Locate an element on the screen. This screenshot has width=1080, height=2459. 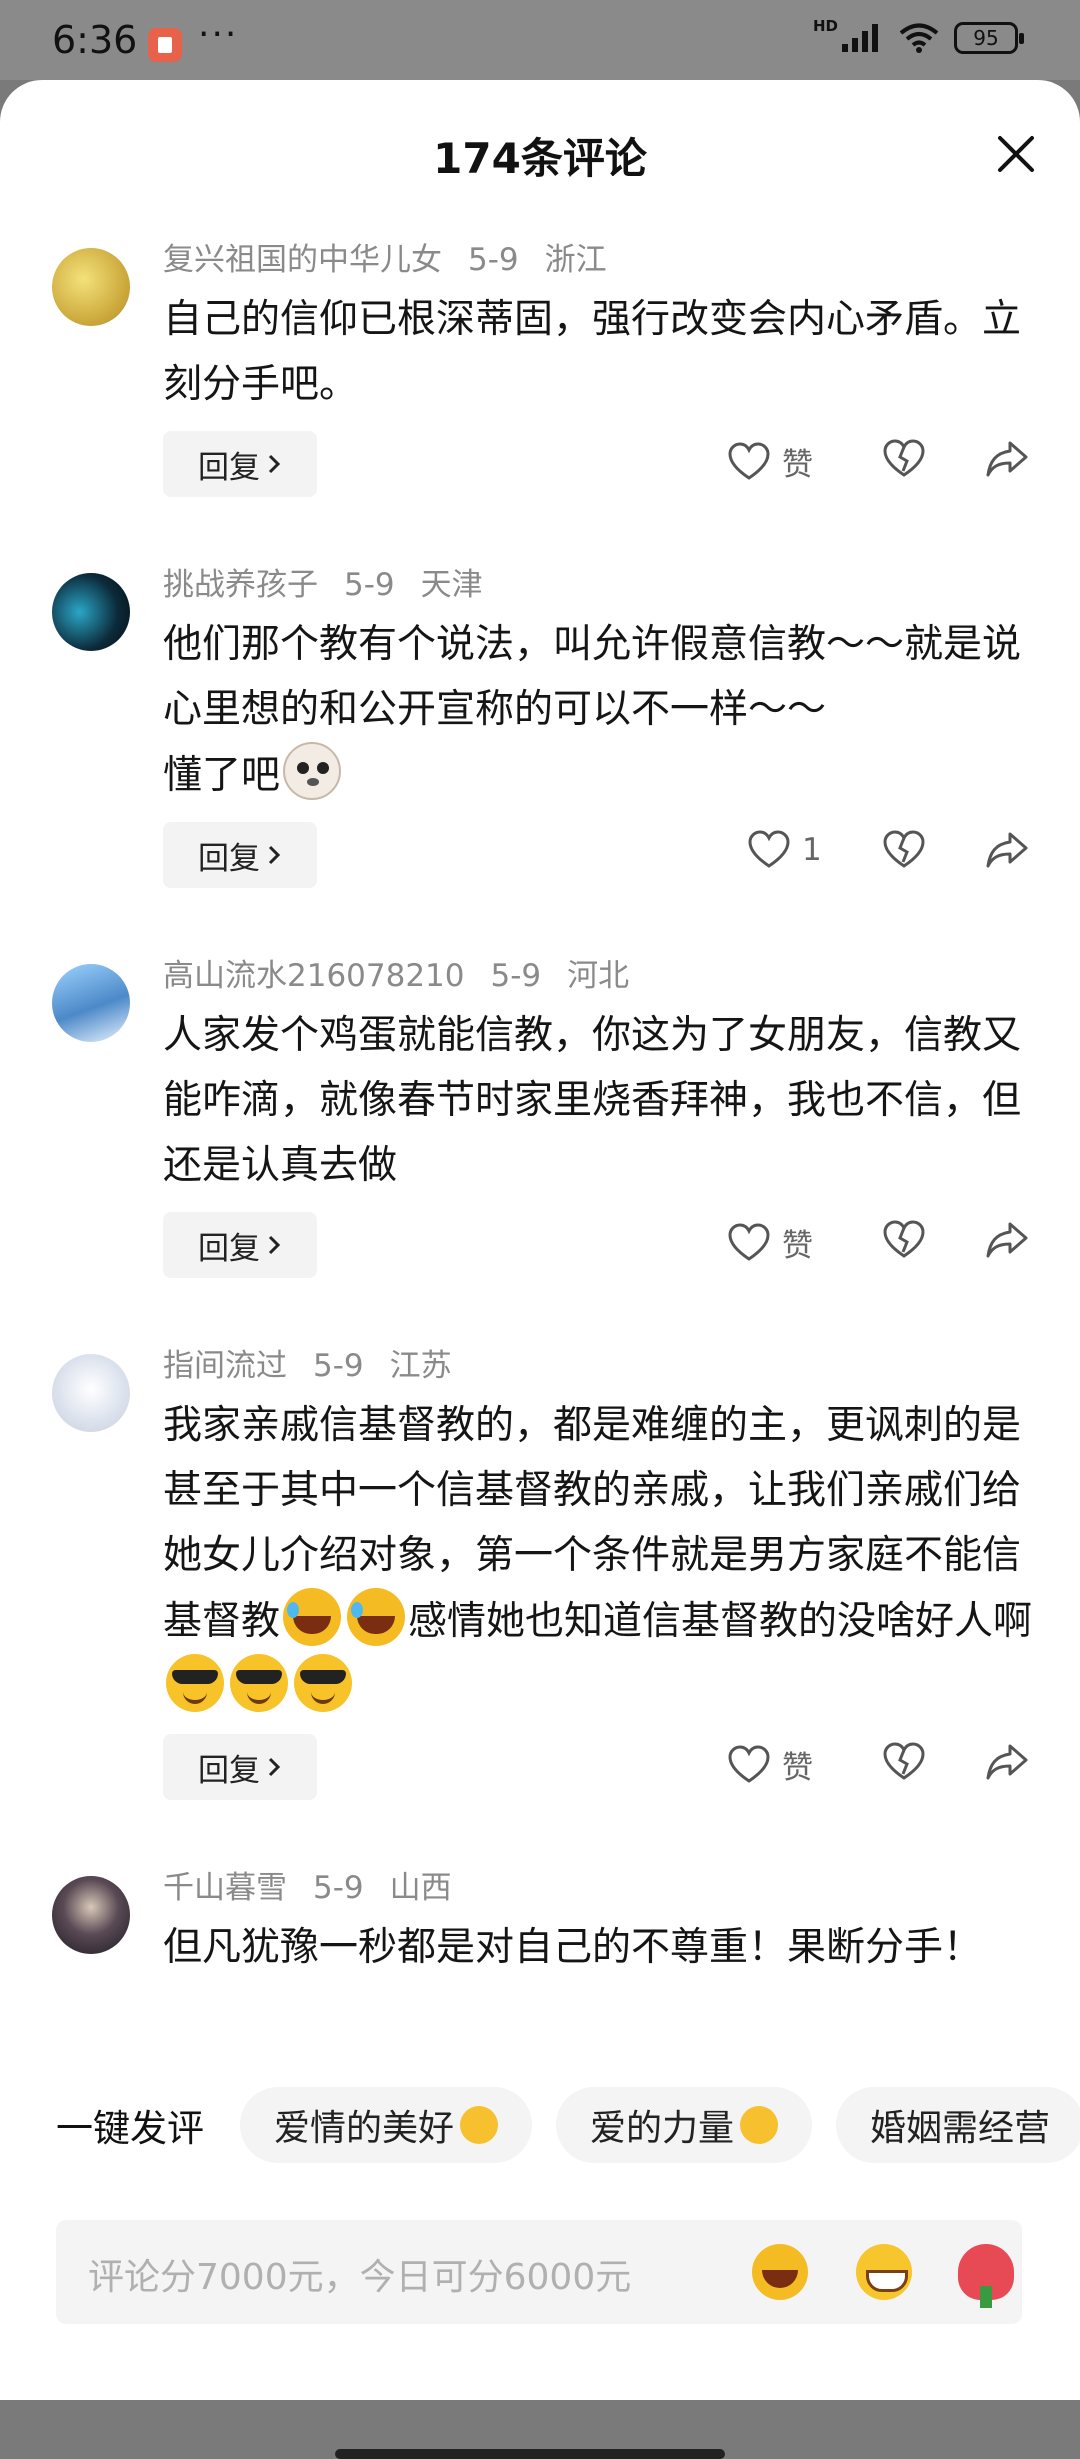
quick-comment-chip: 爱的力量 is located at coordinates (684, 2125).